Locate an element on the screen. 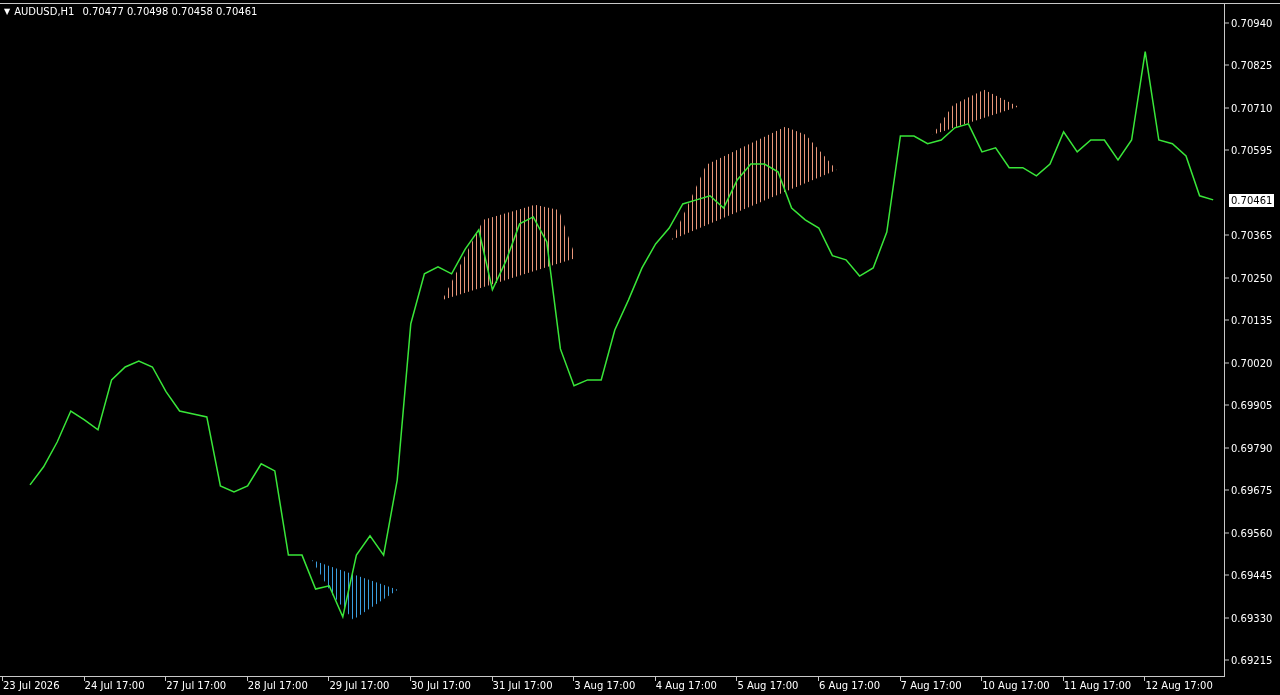  time-axis-label: 10 Aug 17:00 is located at coordinates (1016, 685).